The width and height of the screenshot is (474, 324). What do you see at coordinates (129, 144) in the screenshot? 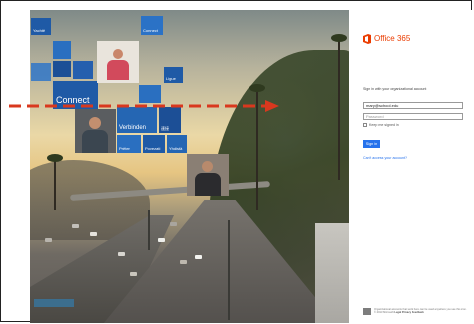
I see `tile: Prêter` at bounding box center [129, 144].